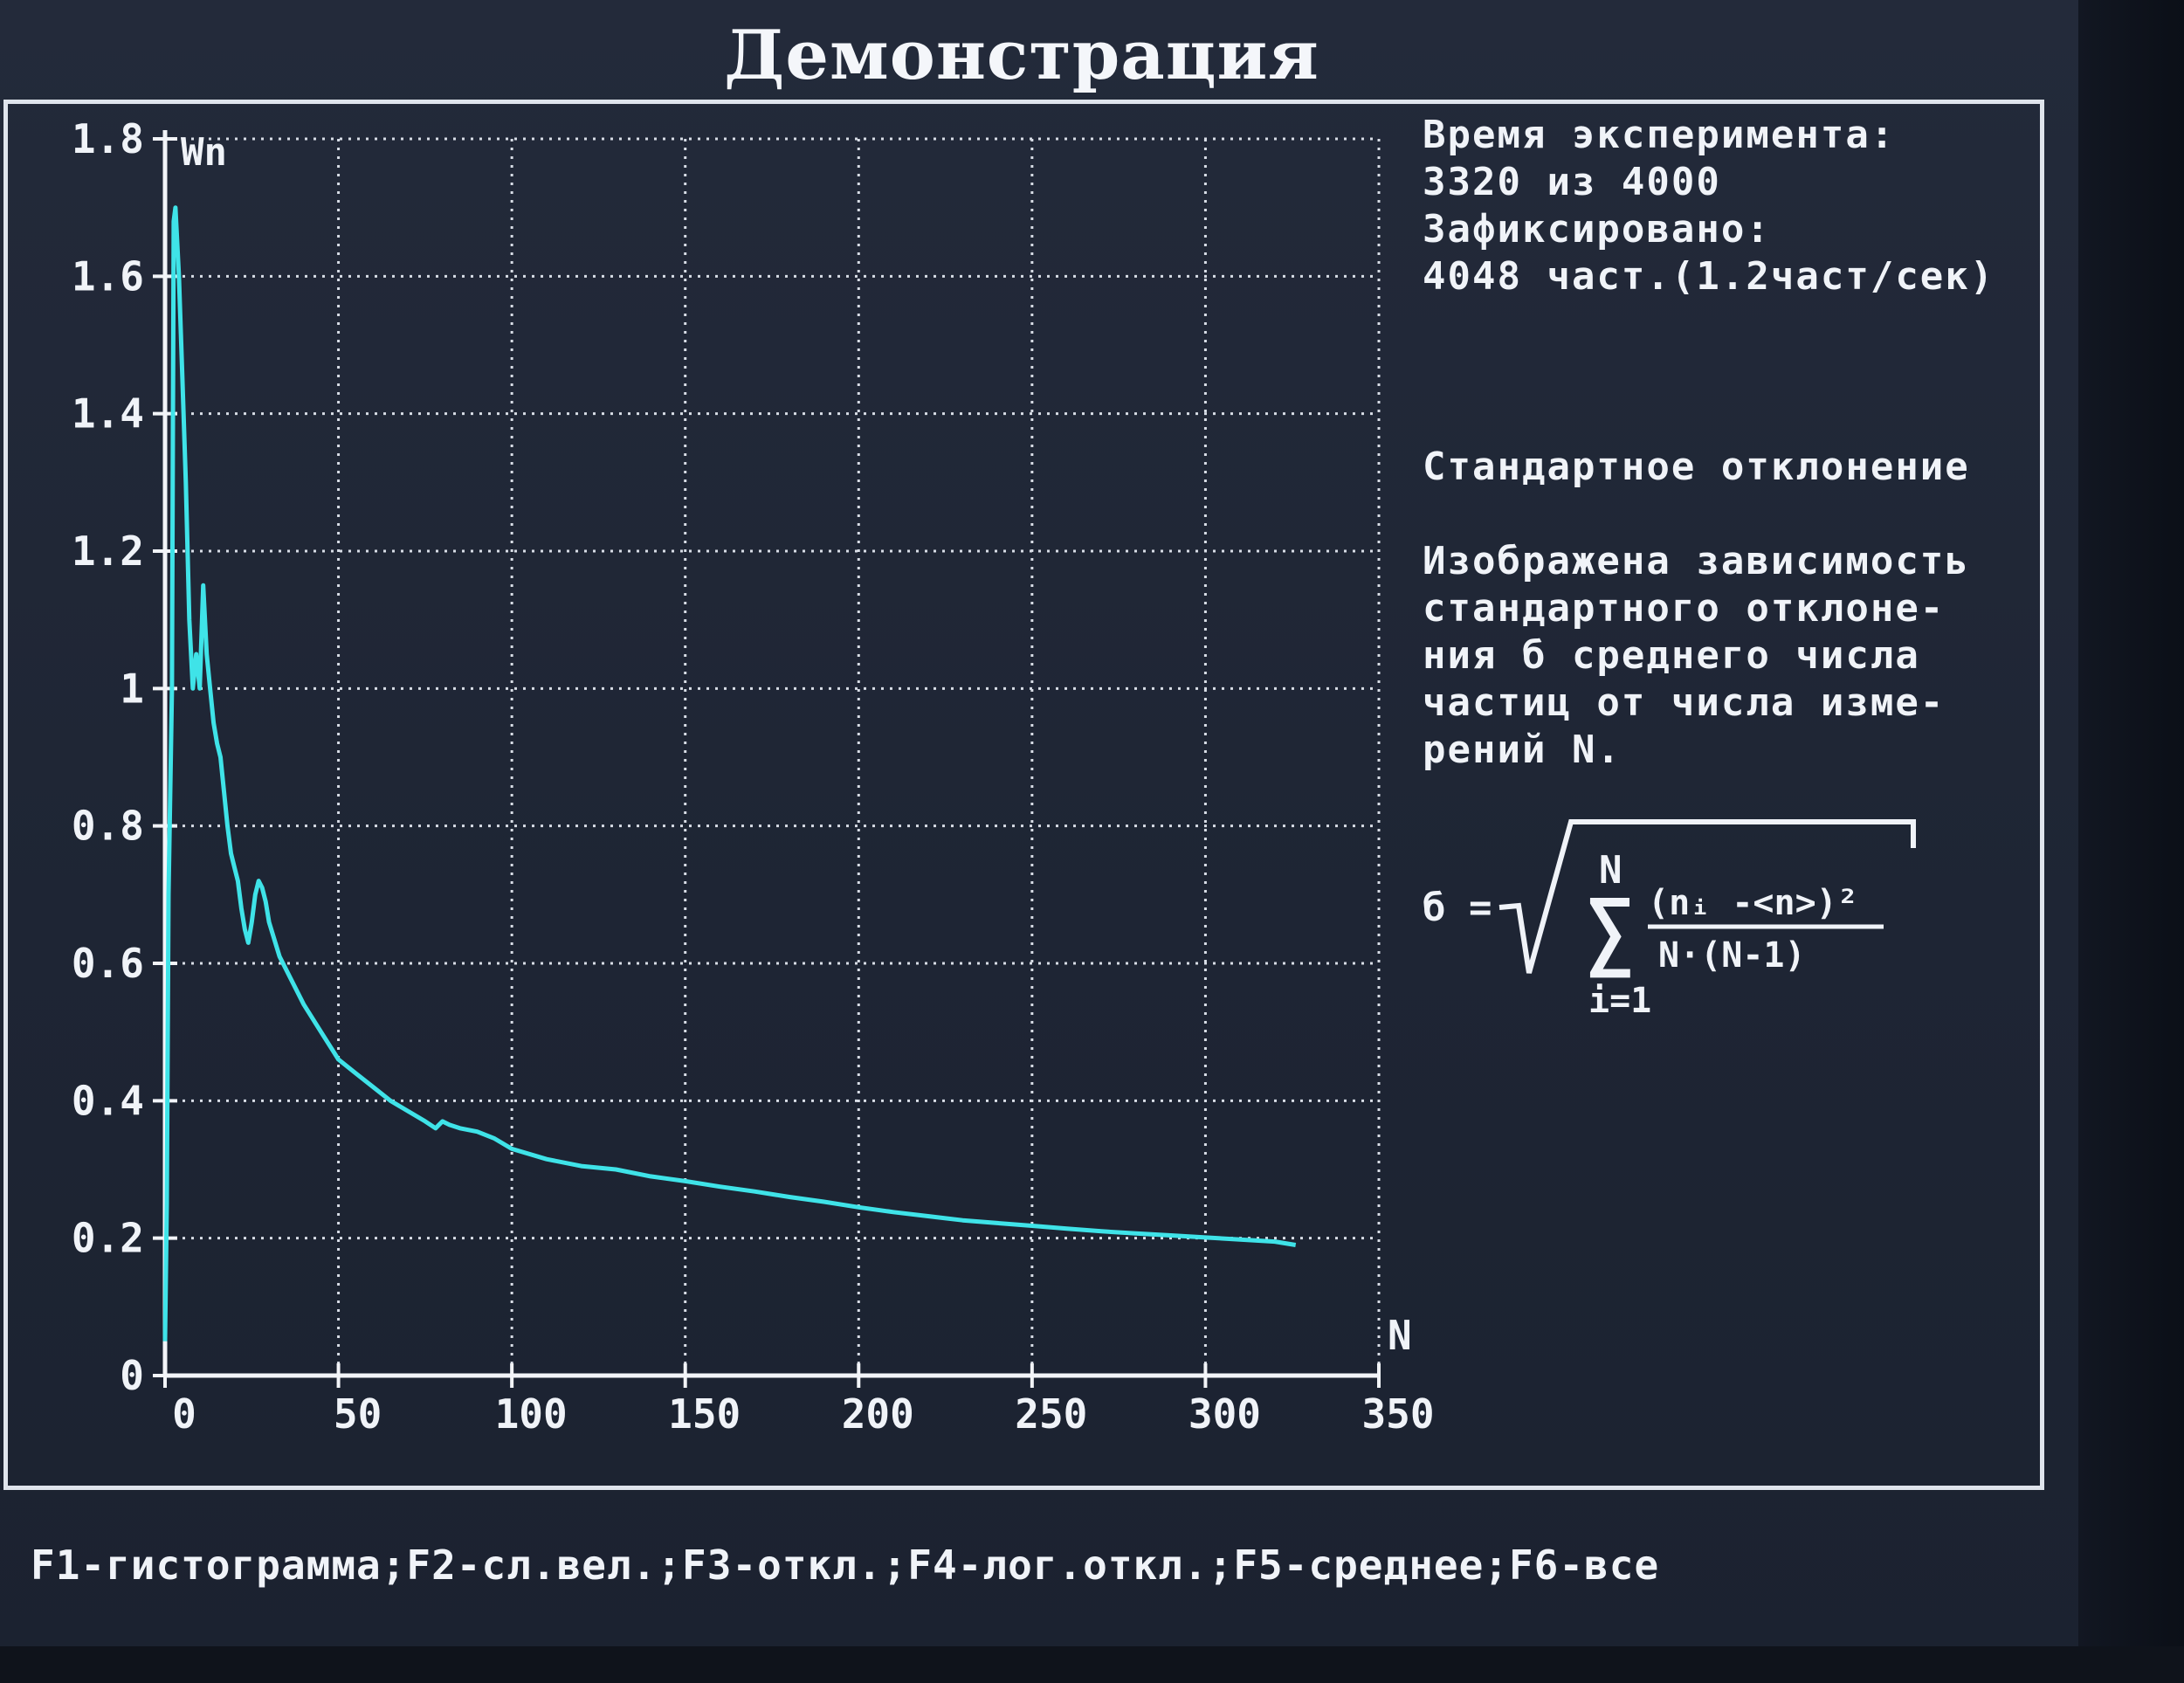  I want to click on y-tick-label: 1.6, so click(108, 276).